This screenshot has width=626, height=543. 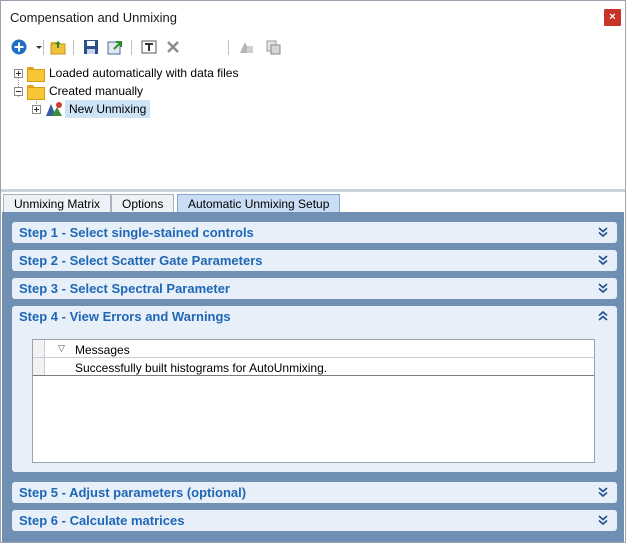 What do you see at coordinates (313, 349) in the screenshot?
I see `grid-header: ▽ Messages` at bounding box center [313, 349].